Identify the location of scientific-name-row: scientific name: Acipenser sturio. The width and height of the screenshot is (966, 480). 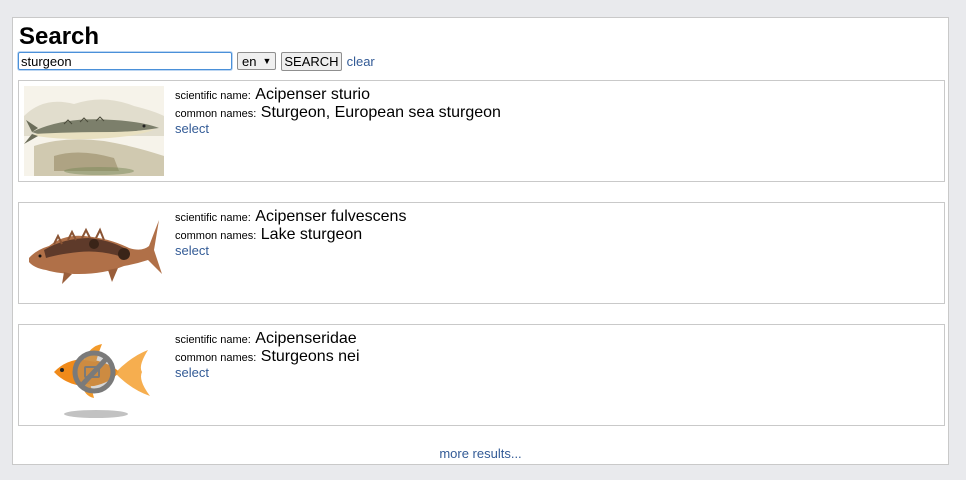
(338, 95).